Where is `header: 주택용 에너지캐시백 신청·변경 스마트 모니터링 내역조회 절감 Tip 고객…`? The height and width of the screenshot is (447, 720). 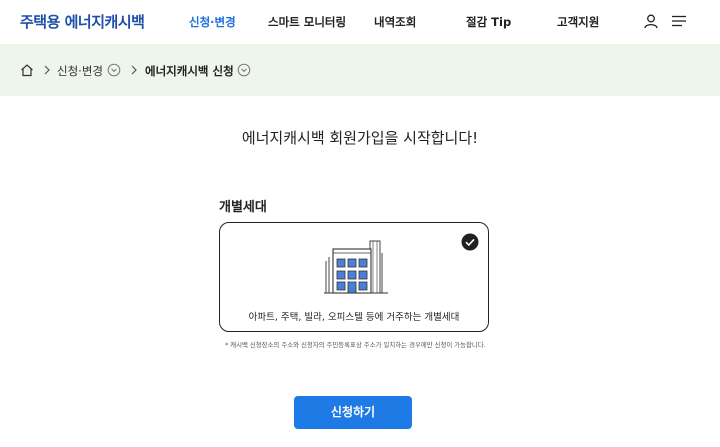
header: 주택용 에너지캐시백 신청·변경 스마트 모니터링 내역조회 절감 Tip 고객… is located at coordinates (360, 22).